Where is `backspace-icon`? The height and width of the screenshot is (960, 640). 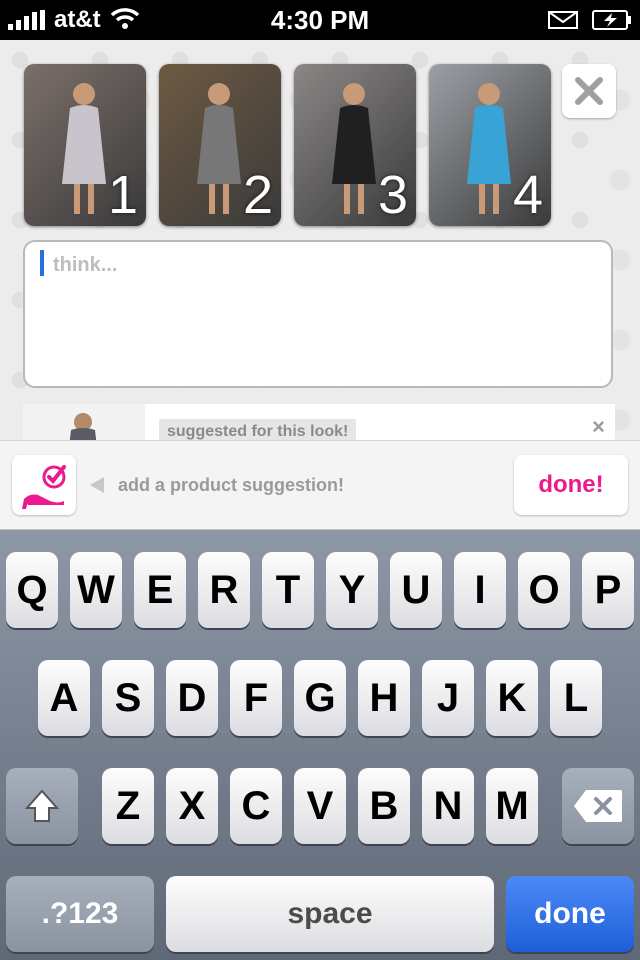
backspace-icon is located at coordinates (598, 806).